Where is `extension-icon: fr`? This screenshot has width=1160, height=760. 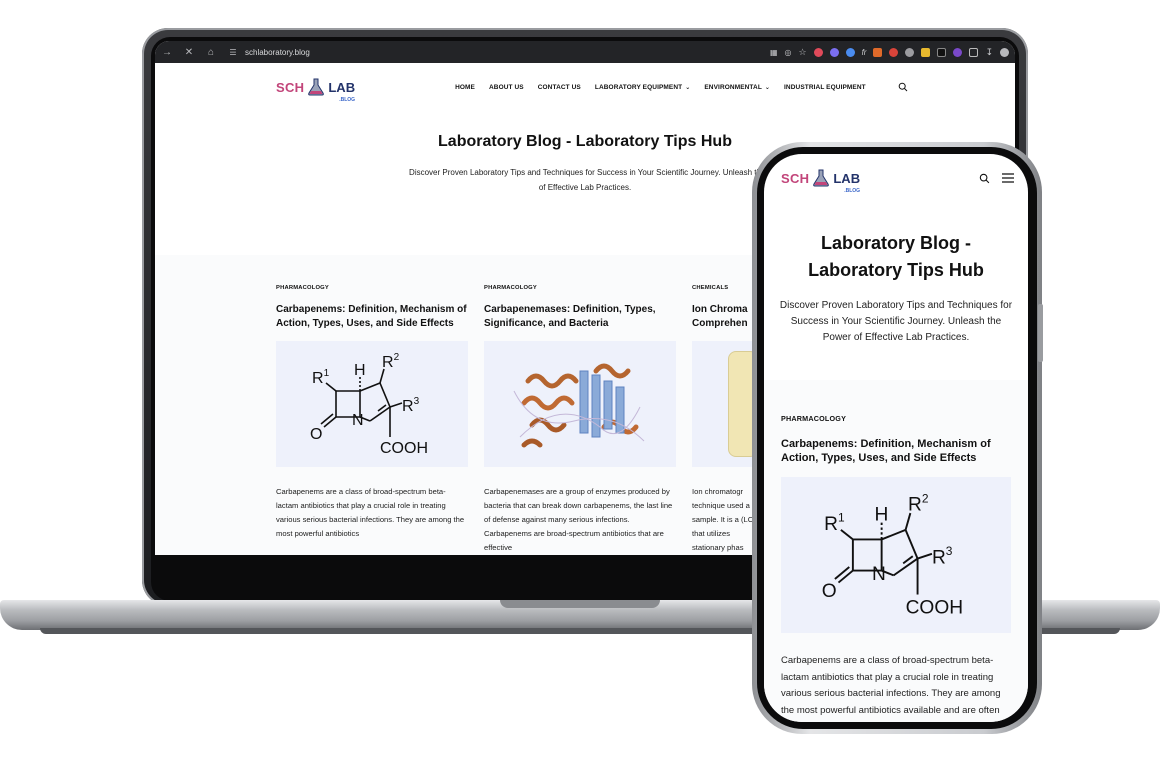
extension-icon: fr is located at coordinates (864, 52).